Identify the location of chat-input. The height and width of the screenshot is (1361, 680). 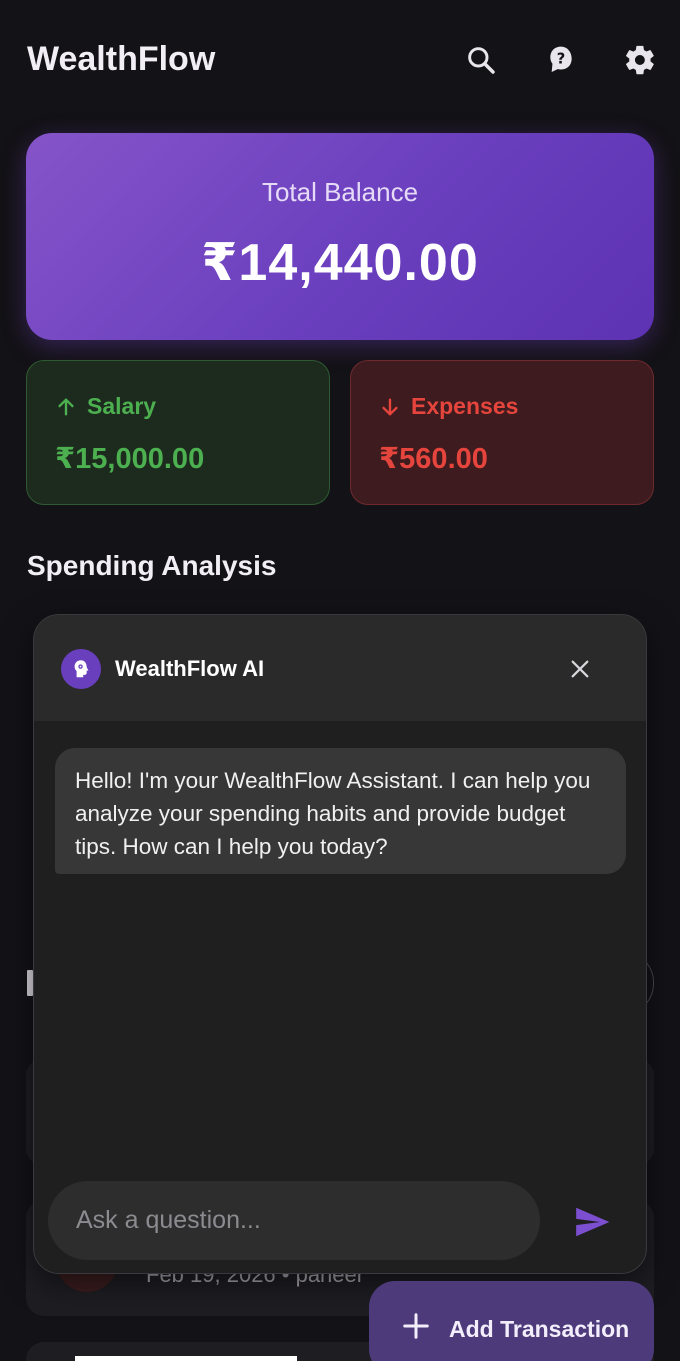
(294, 1220).